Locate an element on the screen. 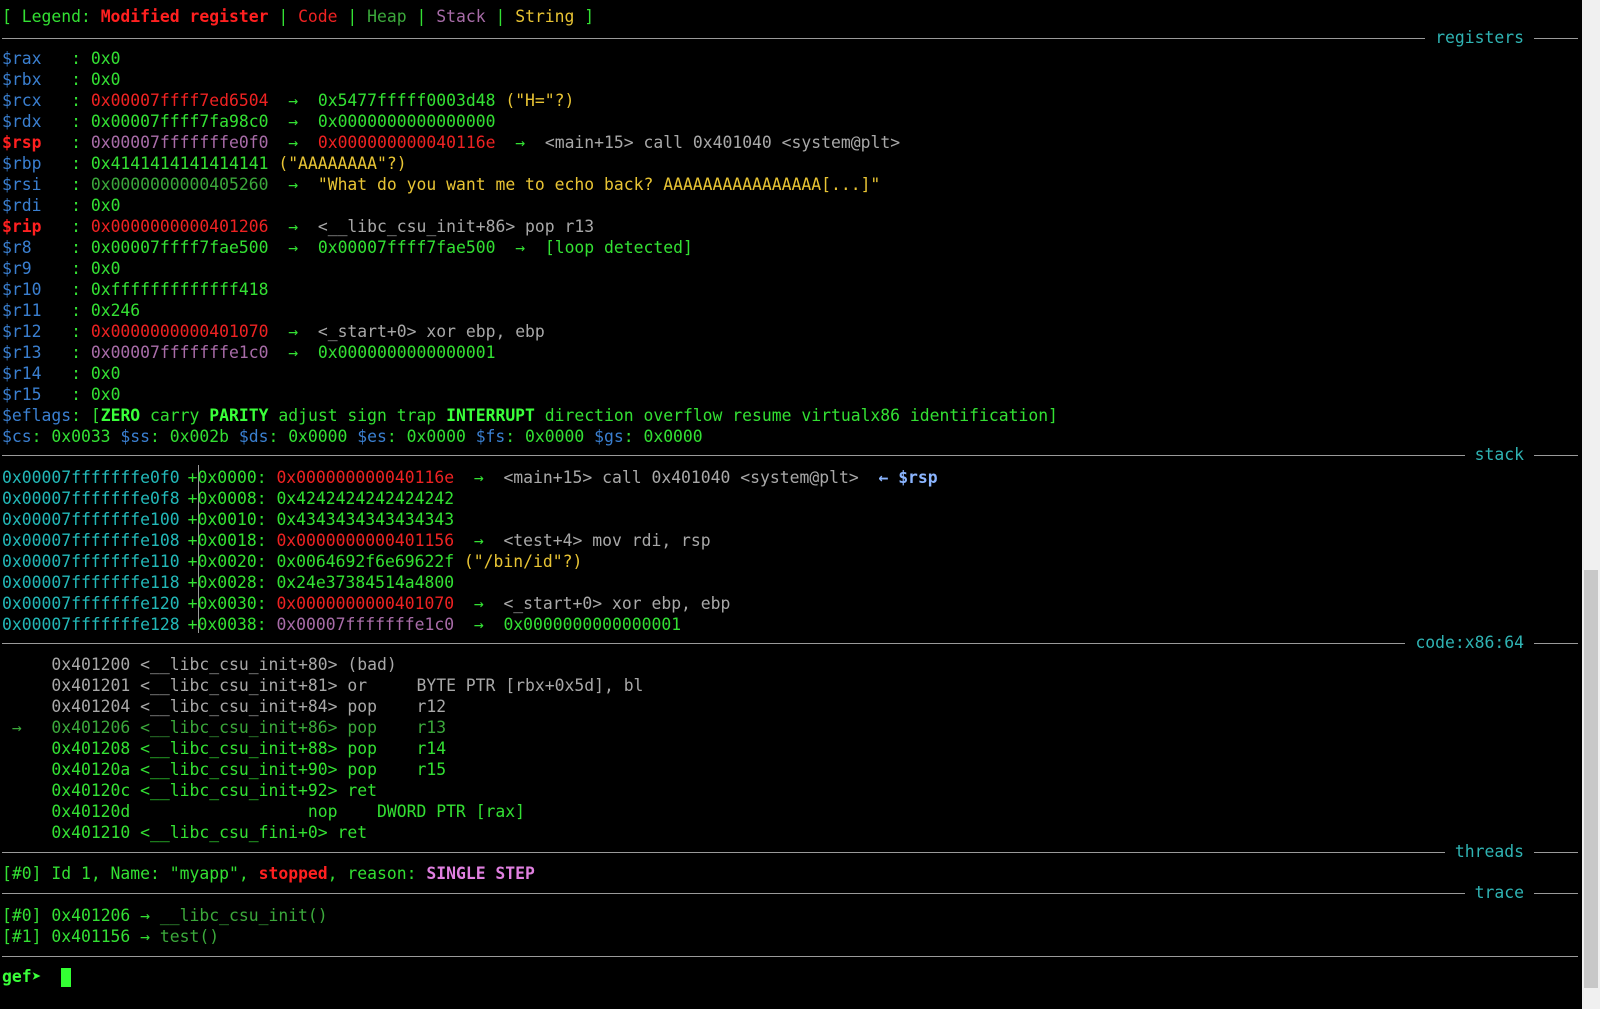 The height and width of the screenshot is (1009, 1600). register-rax: $rax : 0x0 is located at coordinates (61, 58).